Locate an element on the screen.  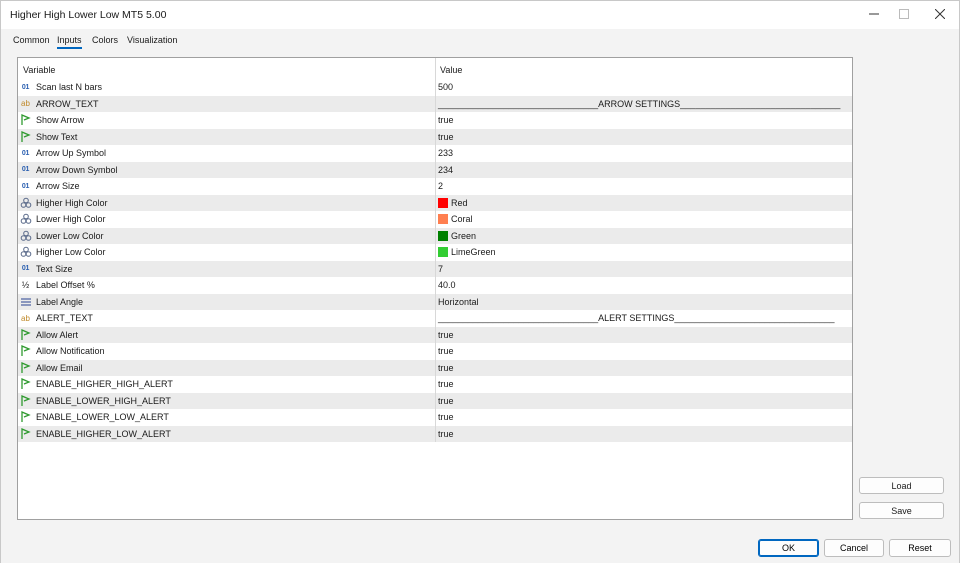
variable-cell: Higher Low Color is located at coordinates (227, 252).